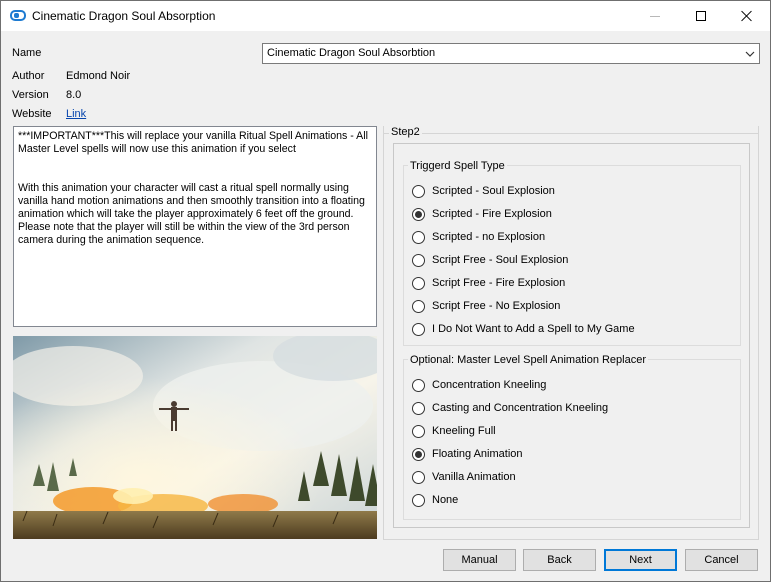 The height and width of the screenshot is (582, 771). I want to click on option-vanilla-animation: Vanilla Animation, so click(464, 477).